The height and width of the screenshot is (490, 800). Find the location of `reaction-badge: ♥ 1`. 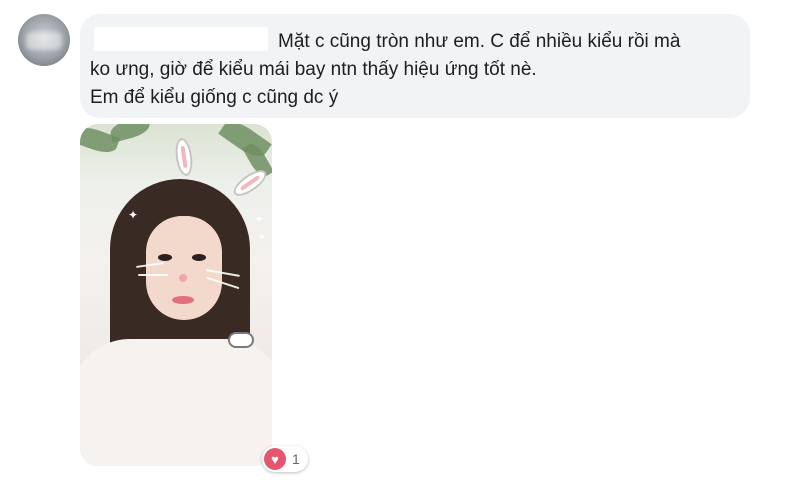

reaction-badge: ♥ 1 is located at coordinates (285, 459).